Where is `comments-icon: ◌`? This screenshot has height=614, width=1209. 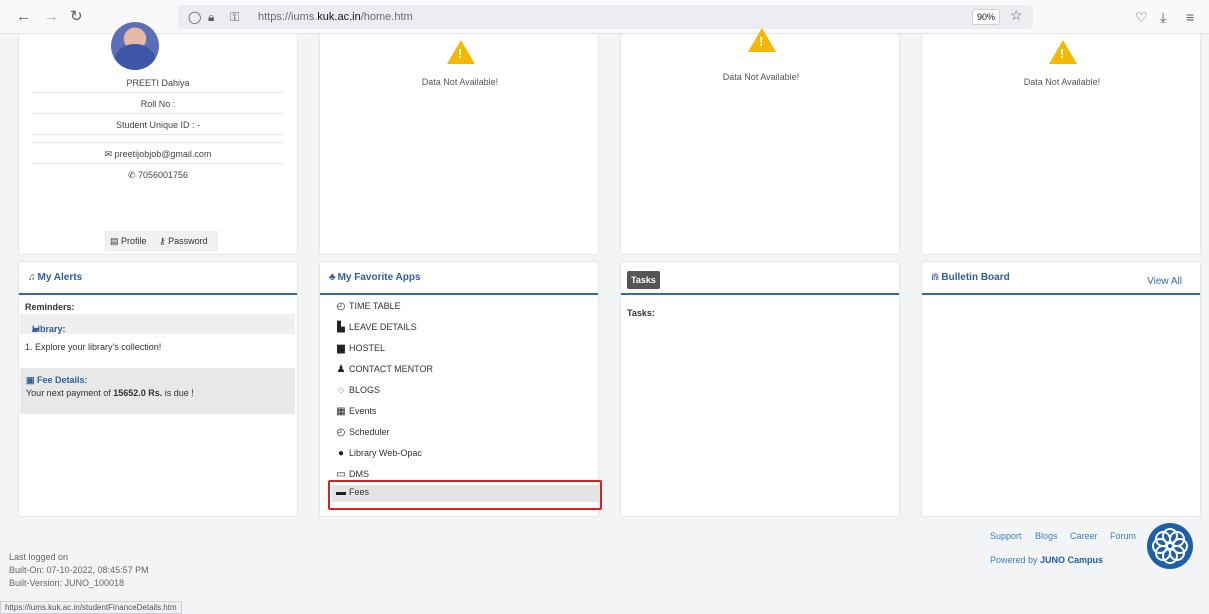
comments-icon: ◌ is located at coordinates (341, 390).